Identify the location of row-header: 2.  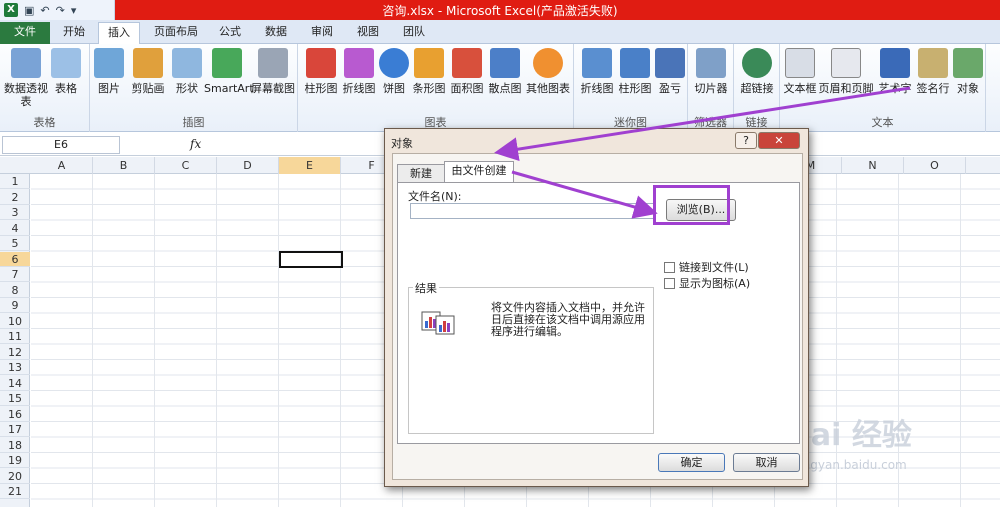
(15, 197).